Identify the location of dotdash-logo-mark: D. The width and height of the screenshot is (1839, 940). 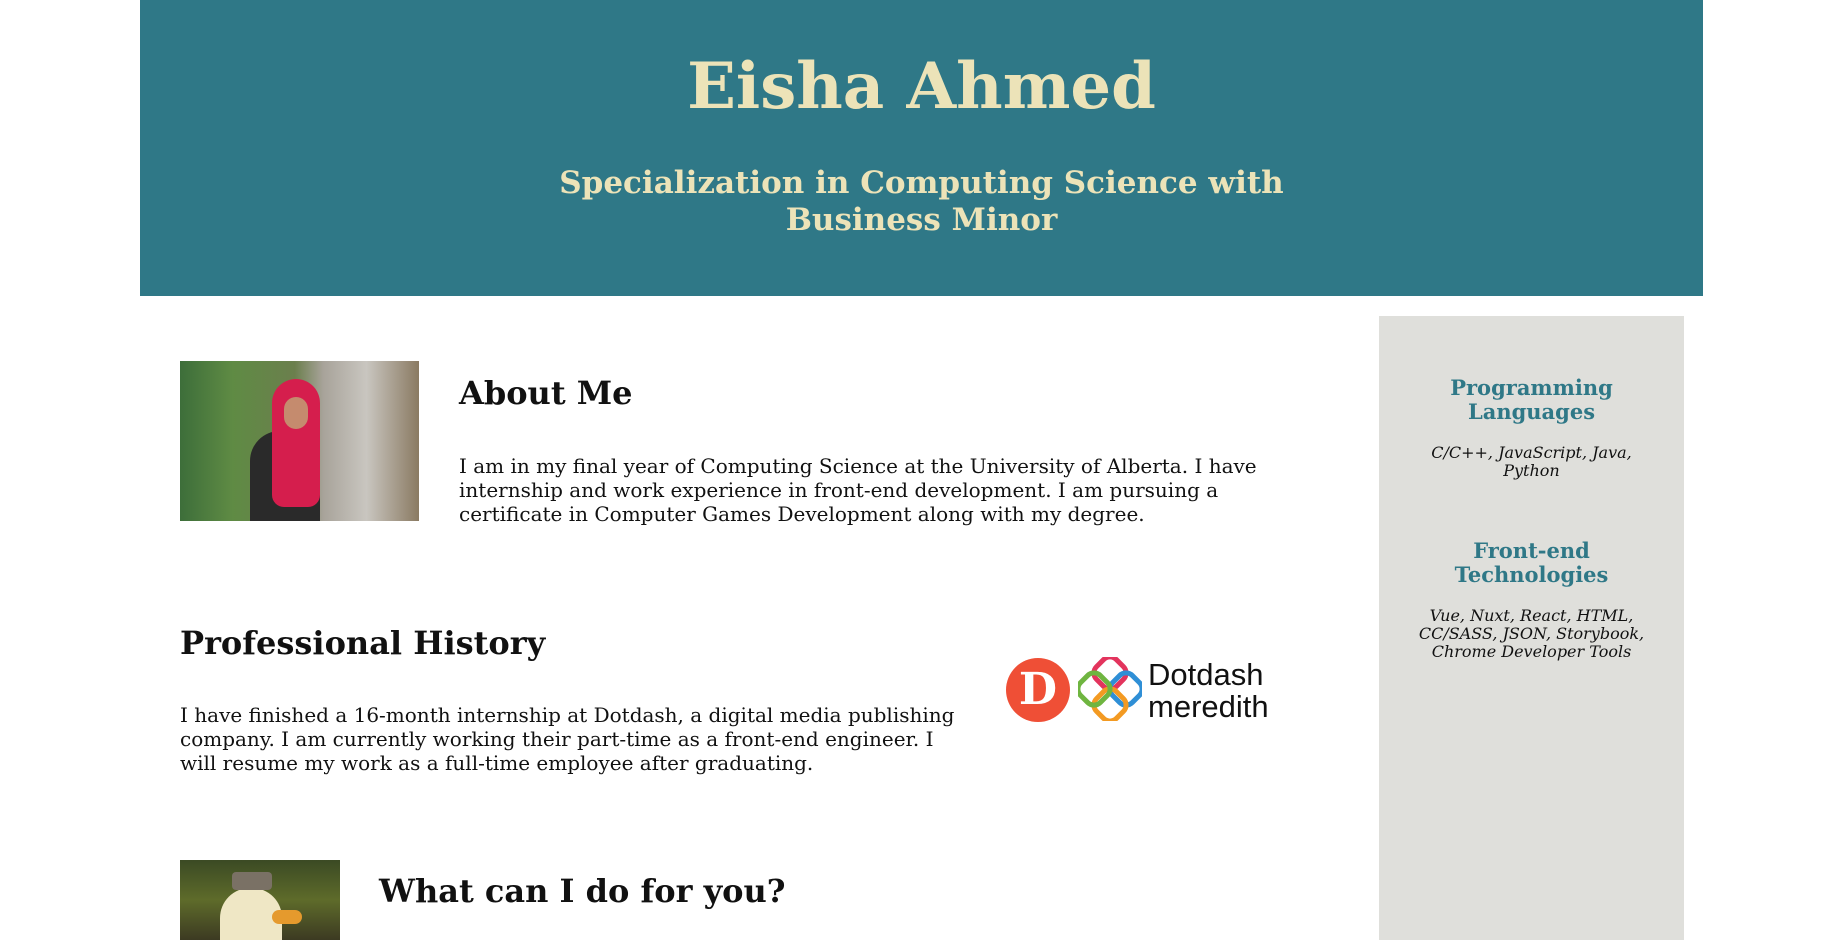
(1038, 690).